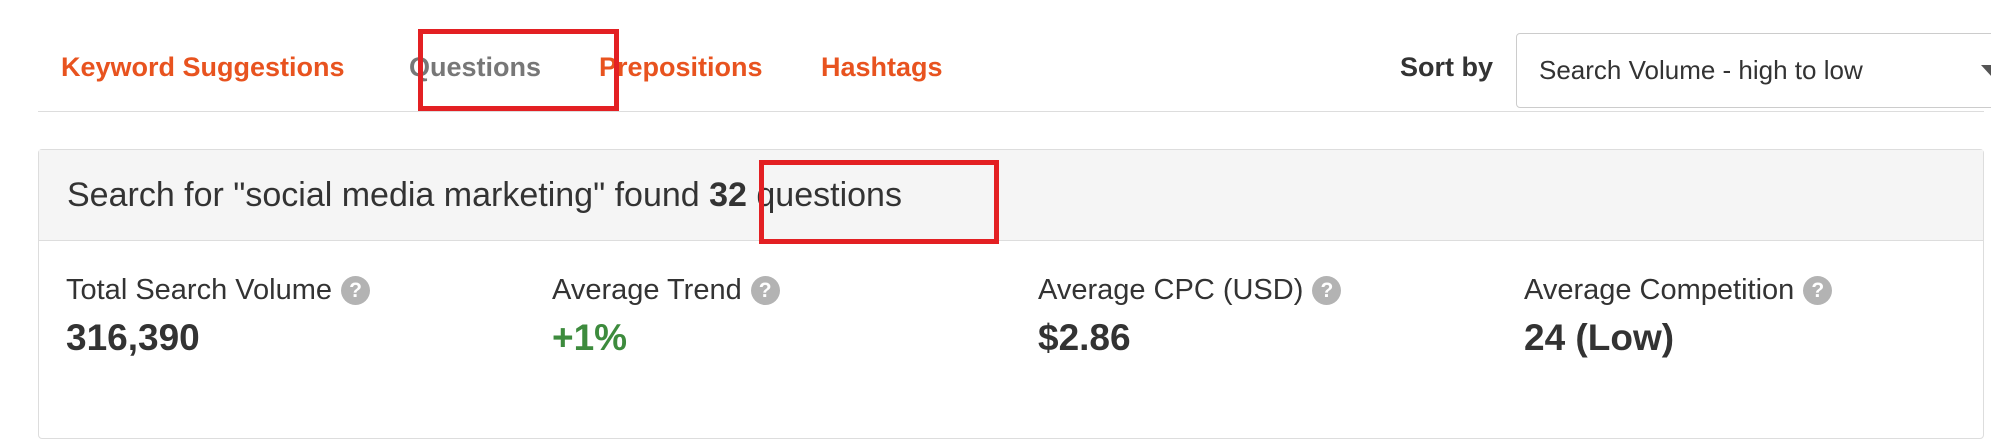 Image resolution: width=1991 pixels, height=439 pixels. What do you see at coordinates (203, 67) in the screenshot?
I see `tab-keyword-suggestions: Keyword Suggestions` at bounding box center [203, 67].